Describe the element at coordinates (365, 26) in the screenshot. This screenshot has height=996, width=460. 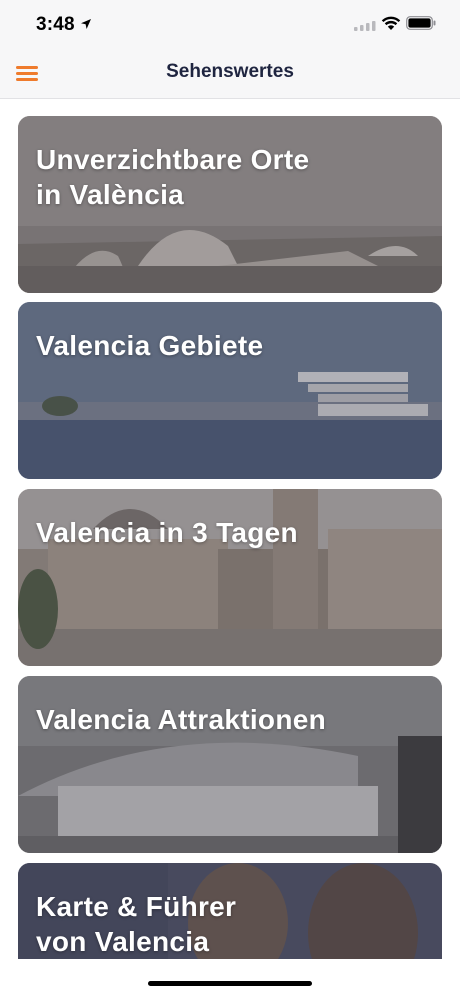
I see `cellular-signal-icon` at that location.